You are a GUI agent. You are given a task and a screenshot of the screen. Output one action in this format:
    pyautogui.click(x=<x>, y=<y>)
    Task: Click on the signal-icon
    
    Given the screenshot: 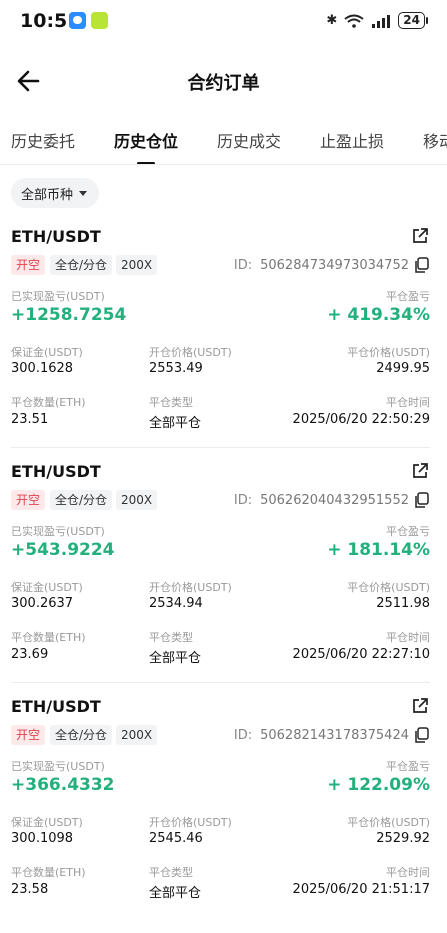 What is the action you would take?
    pyautogui.click(x=381, y=21)
    